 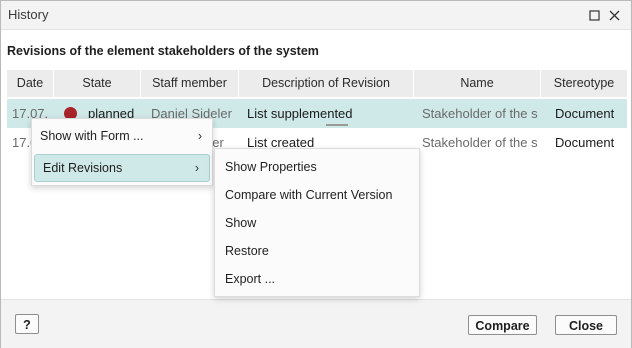 I want to click on menu-item-label: Show Properties, so click(x=271, y=167).